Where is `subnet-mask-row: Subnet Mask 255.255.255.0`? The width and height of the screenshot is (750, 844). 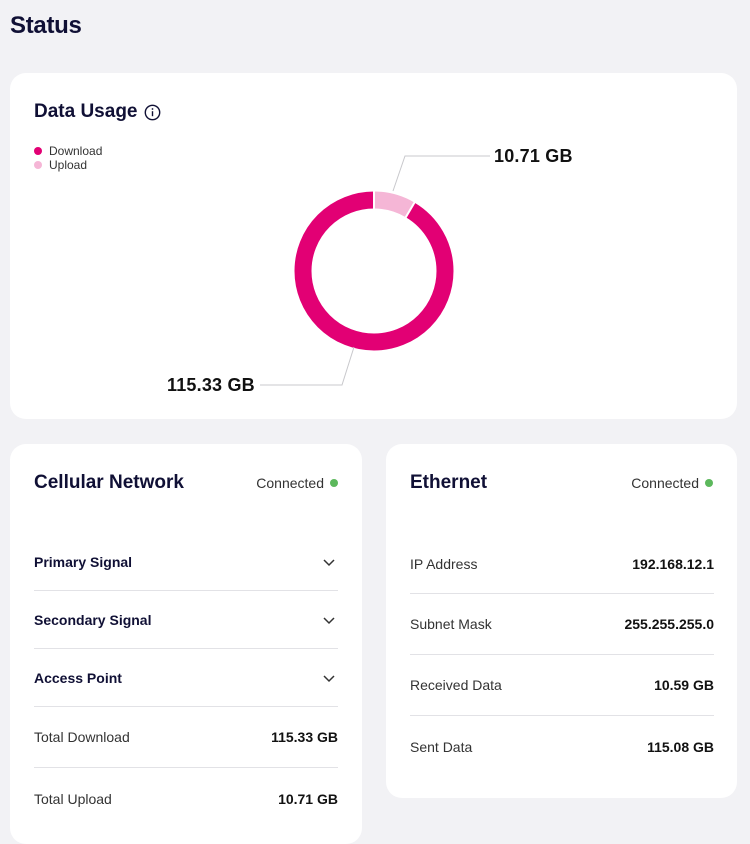
subnet-mask-row: Subnet Mask 255.255.255.0 is located at coordinates (562, 624).